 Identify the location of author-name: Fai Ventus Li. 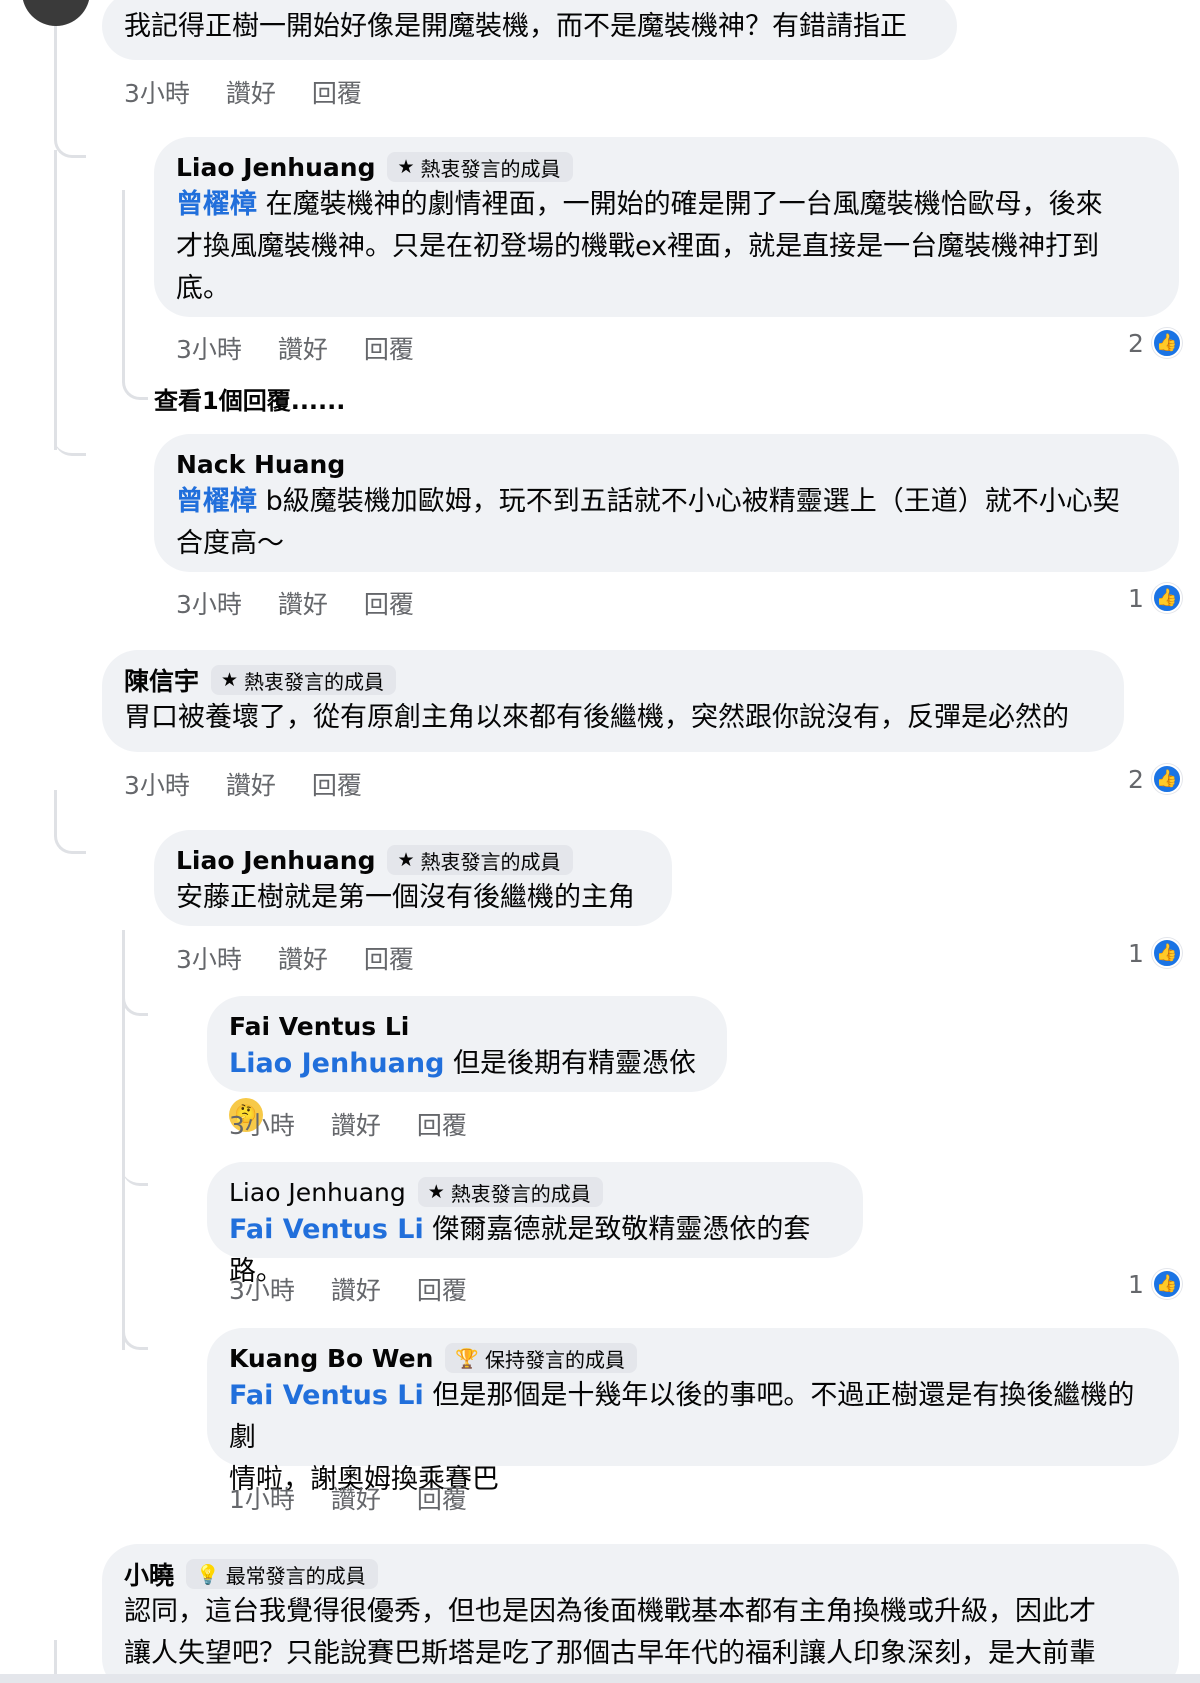
(319, 1026).